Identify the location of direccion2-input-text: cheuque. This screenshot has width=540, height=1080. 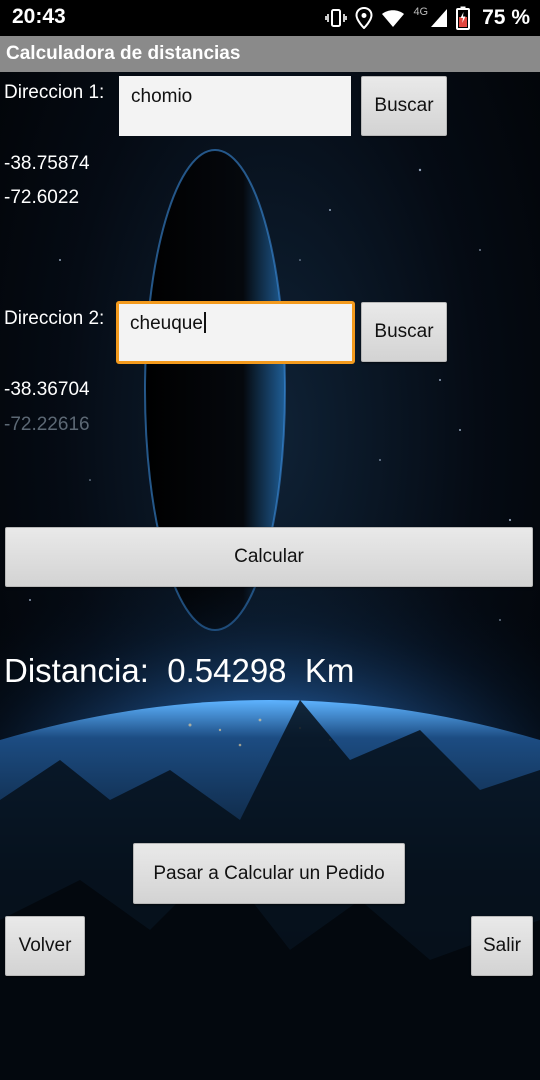
(166, 323).